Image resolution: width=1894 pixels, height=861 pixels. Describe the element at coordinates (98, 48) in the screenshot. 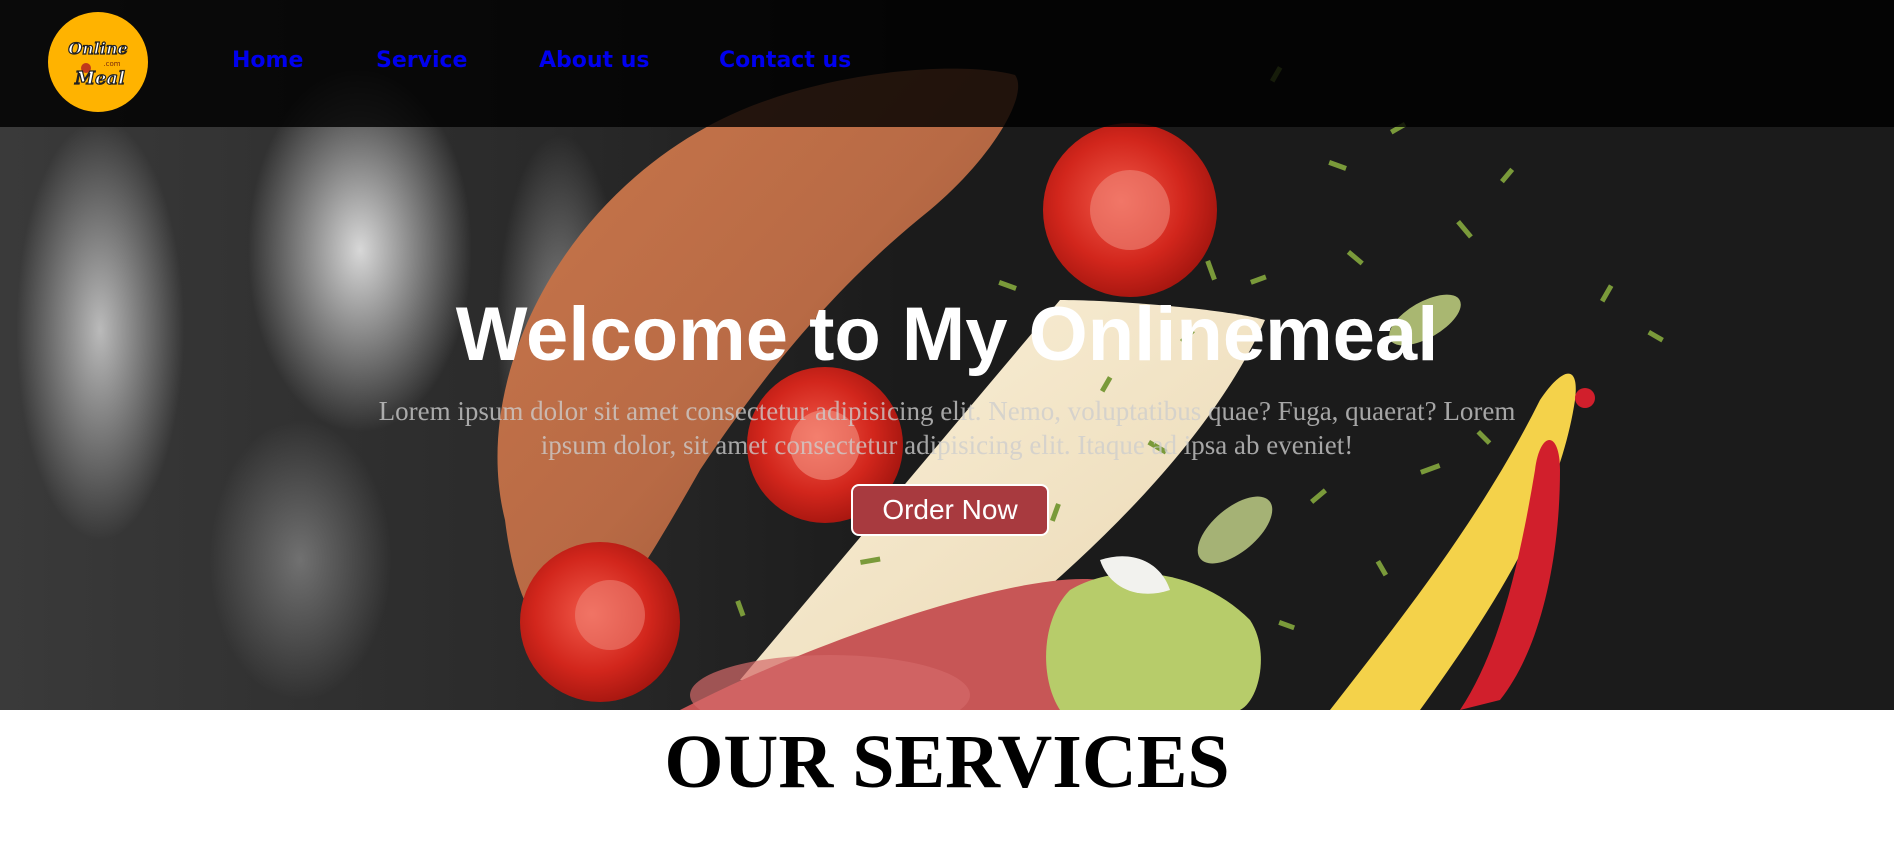

I see `svg-text: Online` at that location.